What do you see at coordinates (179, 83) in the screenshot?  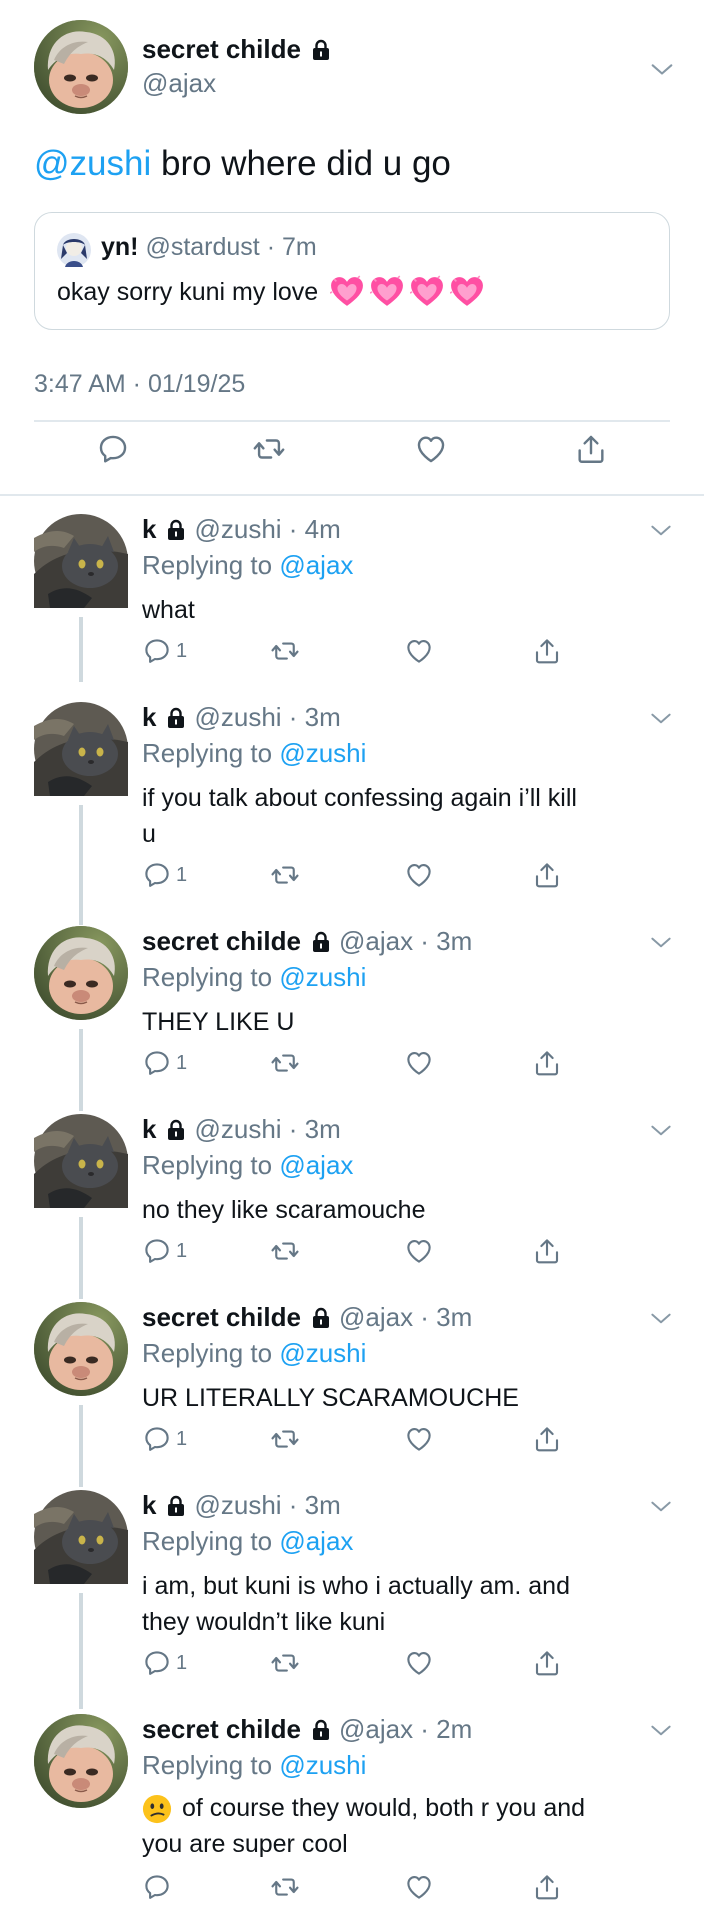 I see `author-handle: @ajax` at bounding box center [179, 83].